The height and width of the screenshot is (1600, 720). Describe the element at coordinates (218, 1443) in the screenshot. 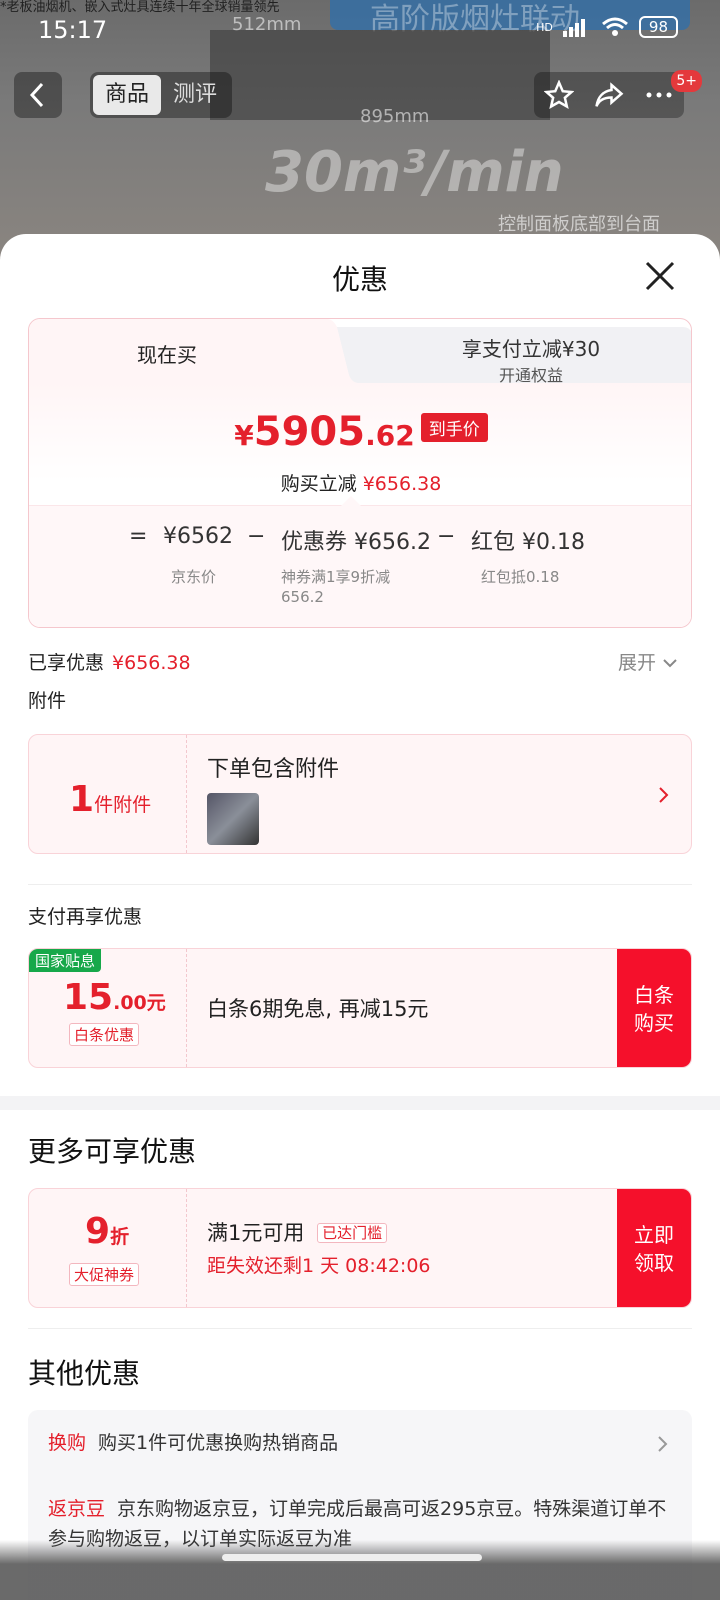

I see `exchange-text: 购买1件可优惠换购热销商品` at that location.